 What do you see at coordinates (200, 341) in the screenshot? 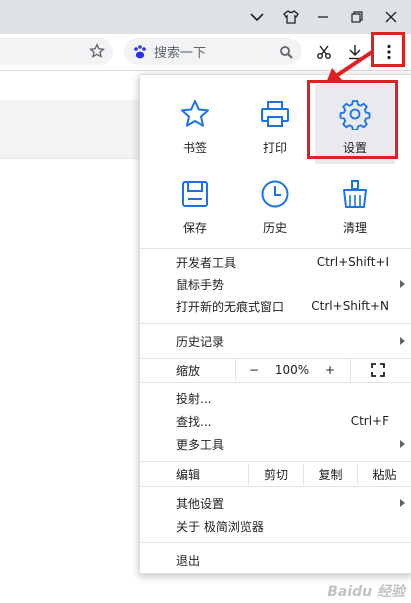
I see `menu-item-label: 历史记录` at bounding box center [200, 341].